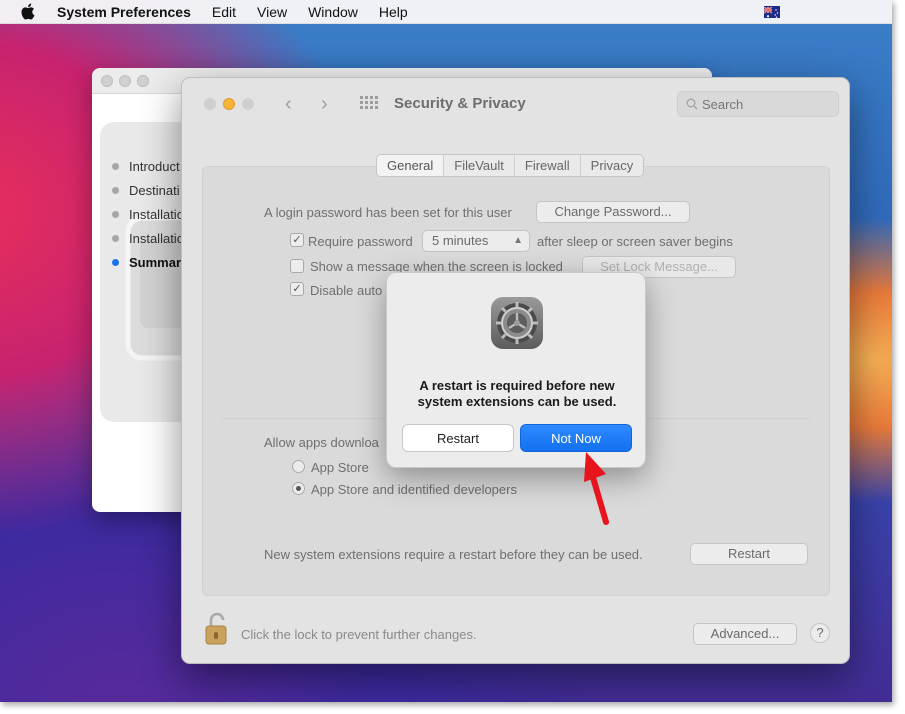 The image size is (905, 714). I want to click on chevron-updown-icon: ▲, so click(518, 240).